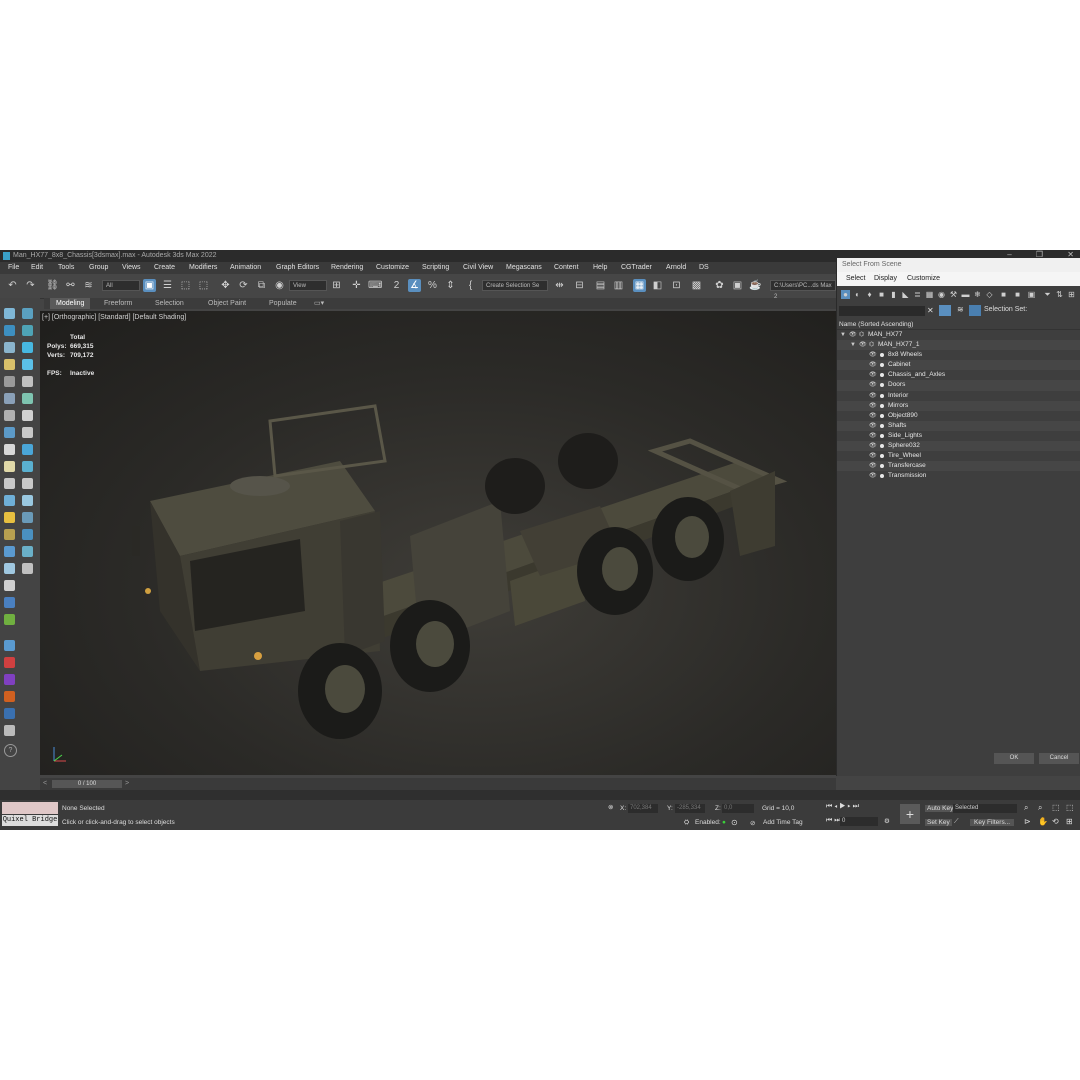 The image size is (1080, 1080). What do you see at coordinates (958, 405) in the screenshot?
I see `tree-row-item: 👁 Mirrors` at bounding box center [958, 405].